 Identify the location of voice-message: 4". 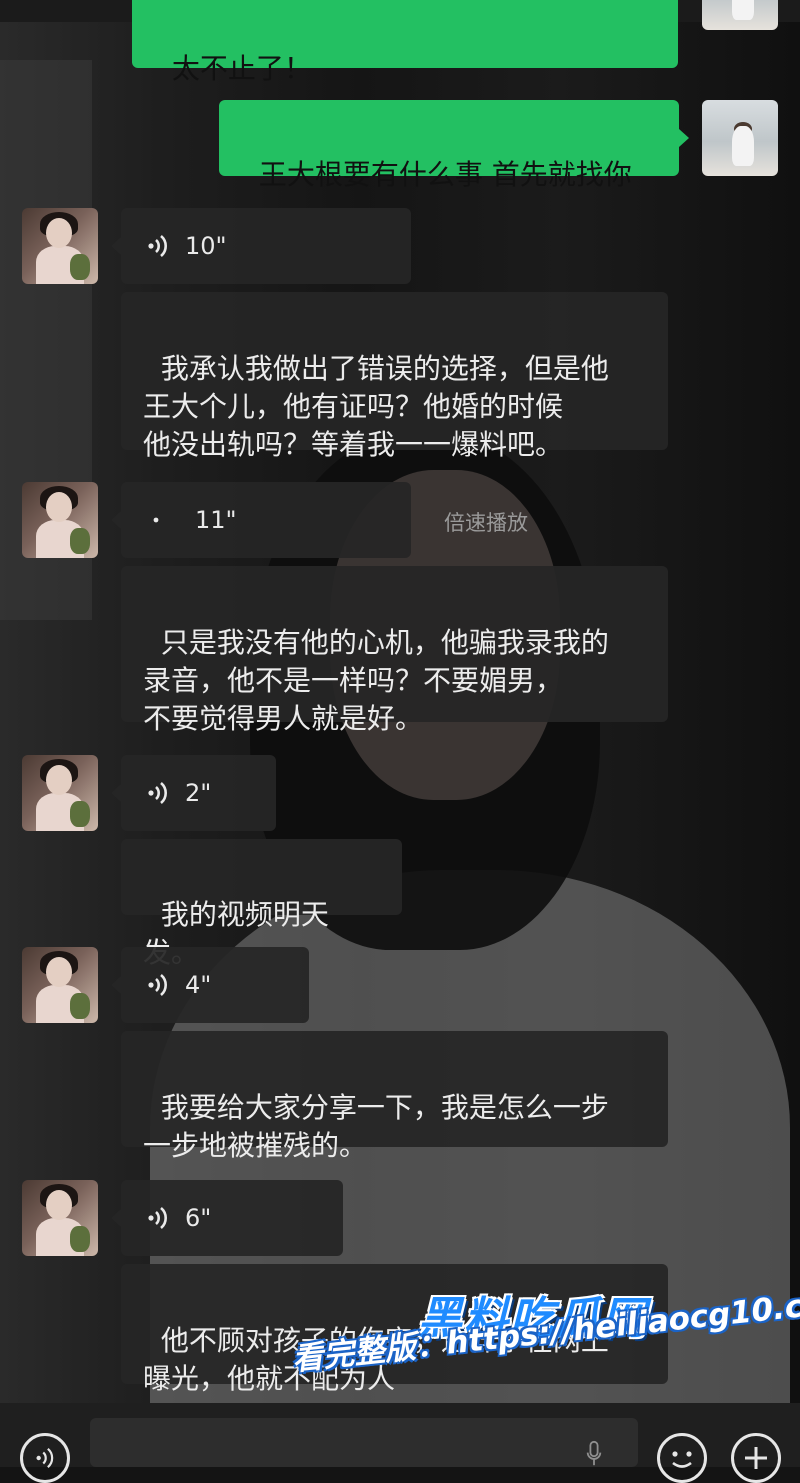
(215, 985).